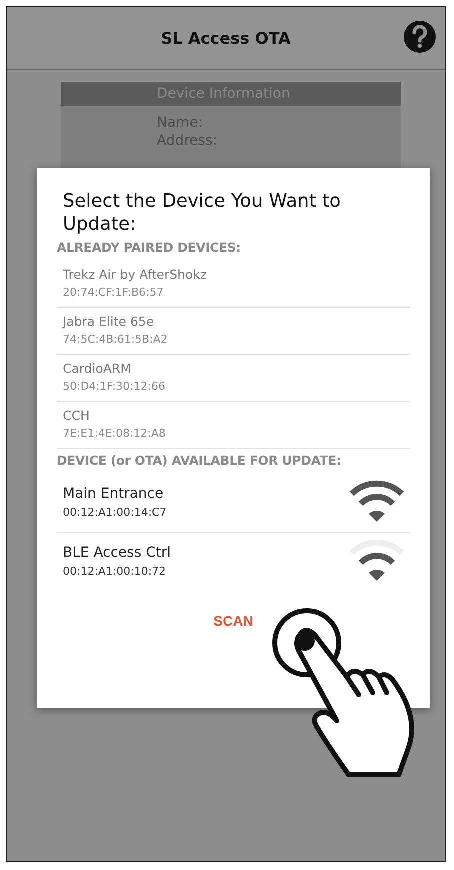 This screenshot has width=454, height=870. Describe the element at coordinates (115, 512) in the screenshot. I see `device-address: 00:12:A1:00:14:C7` at that location.